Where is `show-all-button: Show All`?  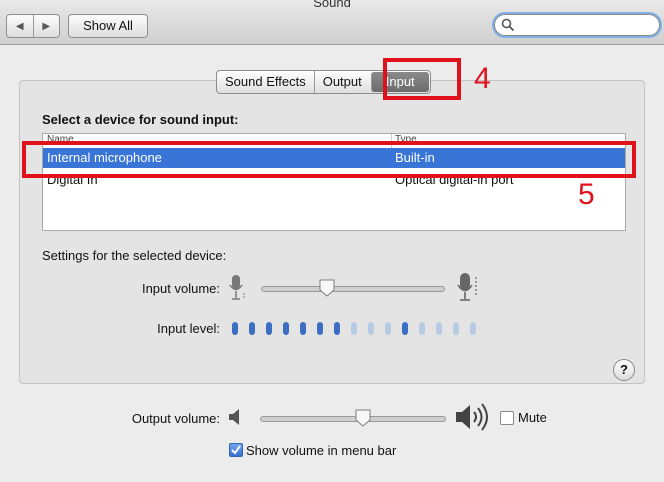 show-all-button: Show All is located at coordinates (108, 26).